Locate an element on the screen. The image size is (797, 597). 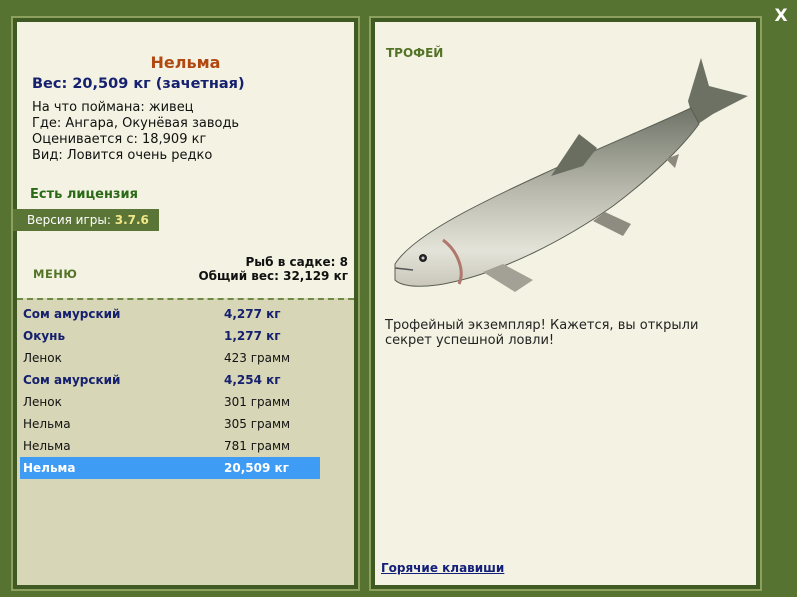
catch-row-selected: Нельма 20,509 кг is located at coordinates (170, 468).